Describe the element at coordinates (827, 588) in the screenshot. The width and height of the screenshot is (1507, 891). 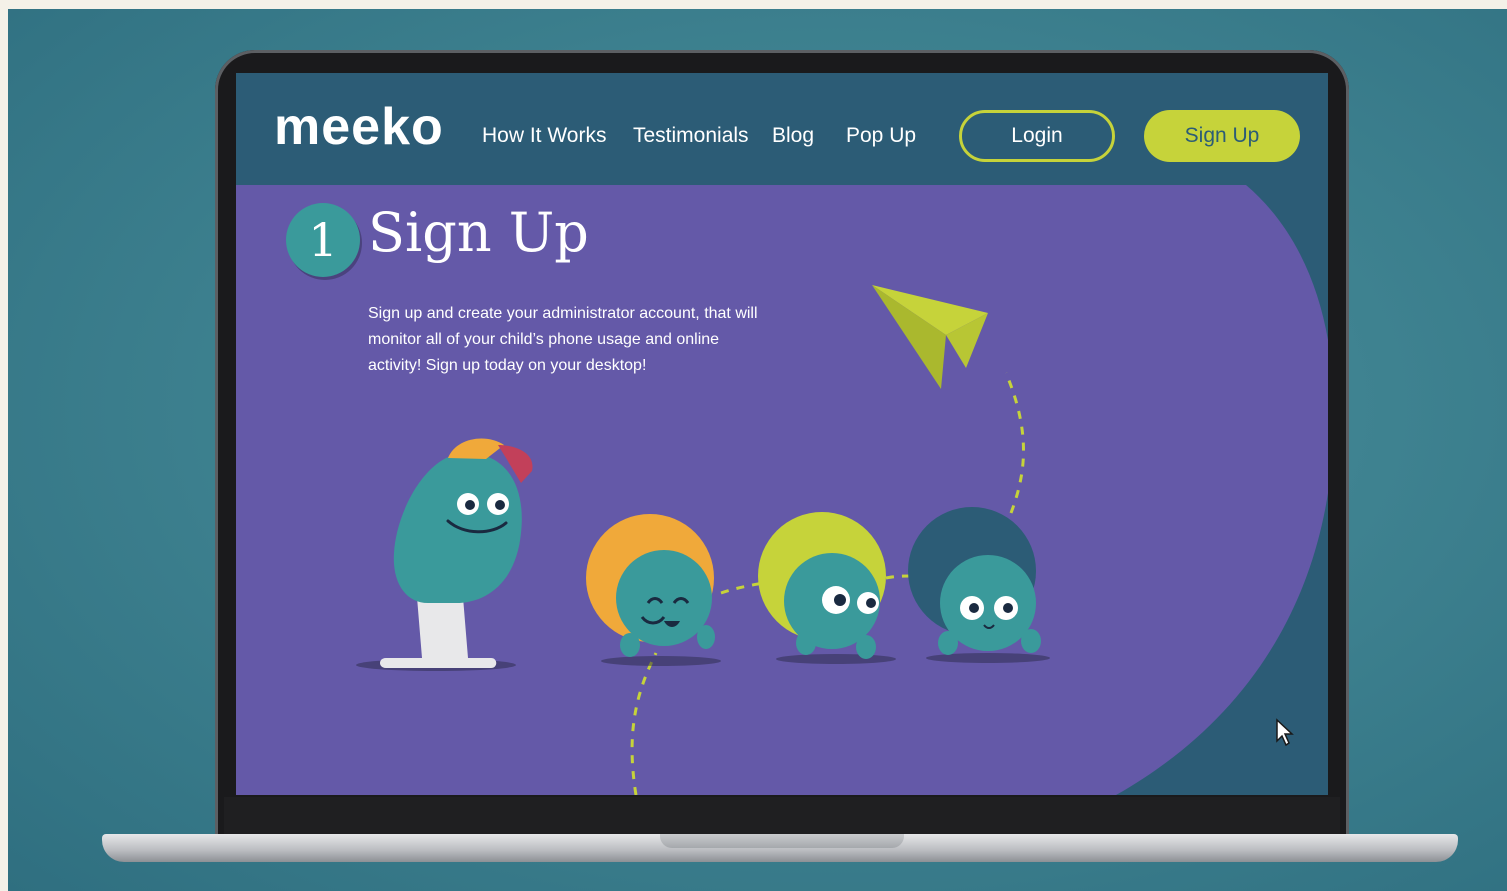
I see `curious-character` at that location.